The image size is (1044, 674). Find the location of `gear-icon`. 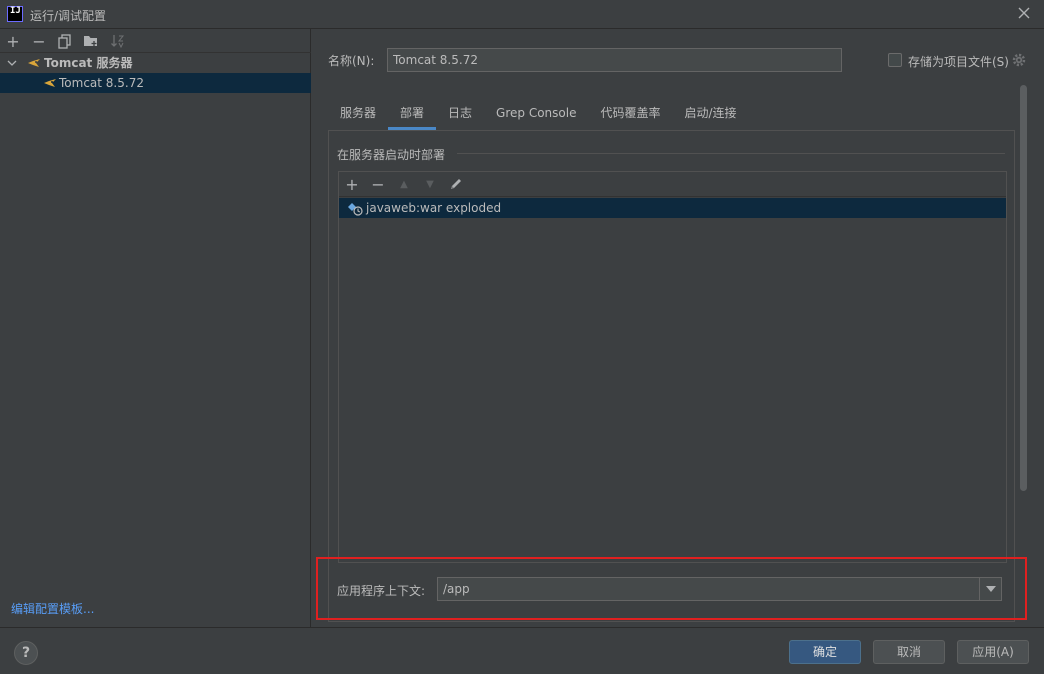

gear-icon is located at coordinates (1019, 60).